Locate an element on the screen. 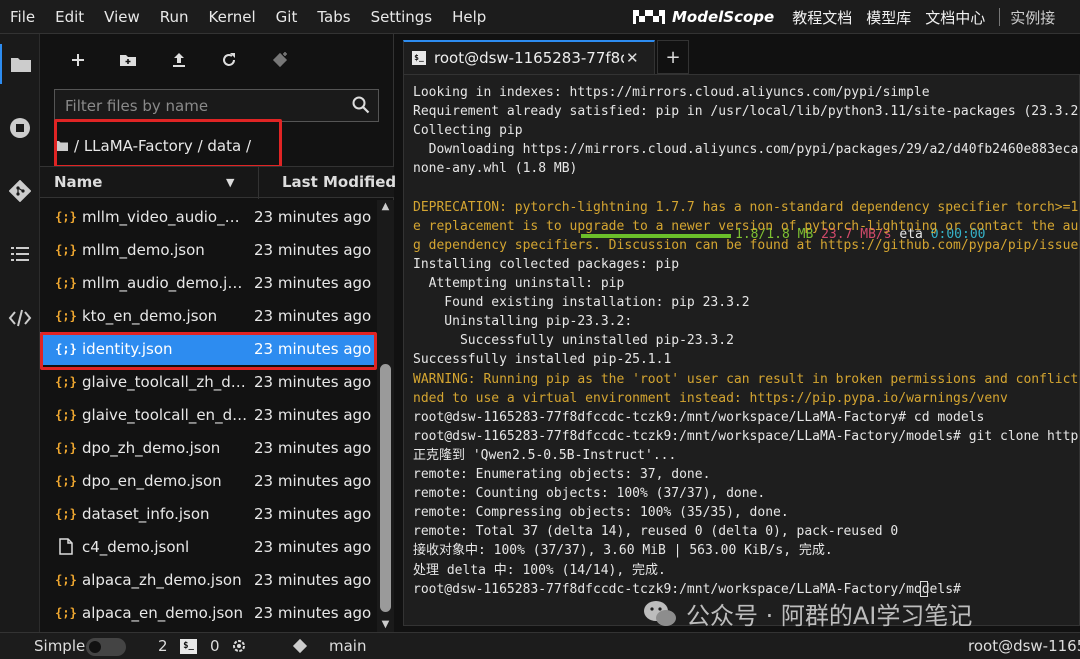 The width and height of the screenshot is (1080, 659). filter-files-input is located at coordinates (200, 105).